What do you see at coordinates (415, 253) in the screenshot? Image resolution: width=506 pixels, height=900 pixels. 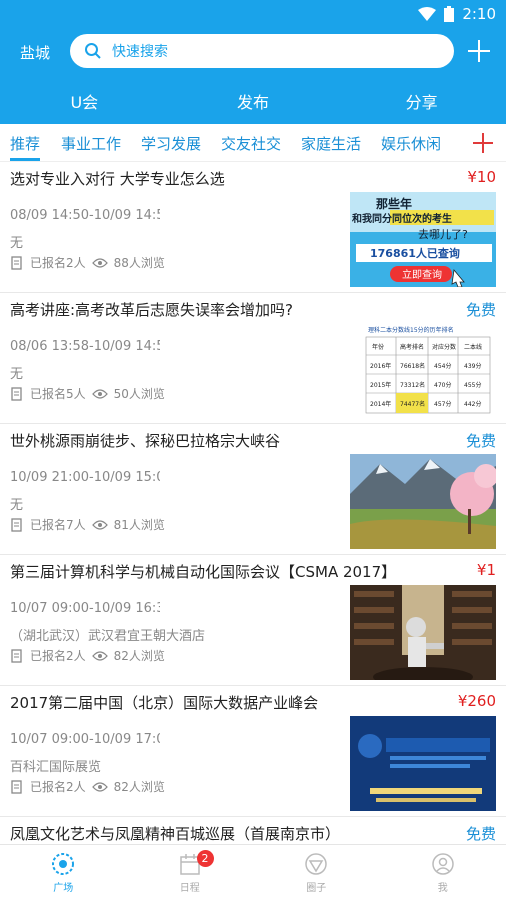 I see `thumb-number: 176861人已查询` at bounding box center [415, 253].